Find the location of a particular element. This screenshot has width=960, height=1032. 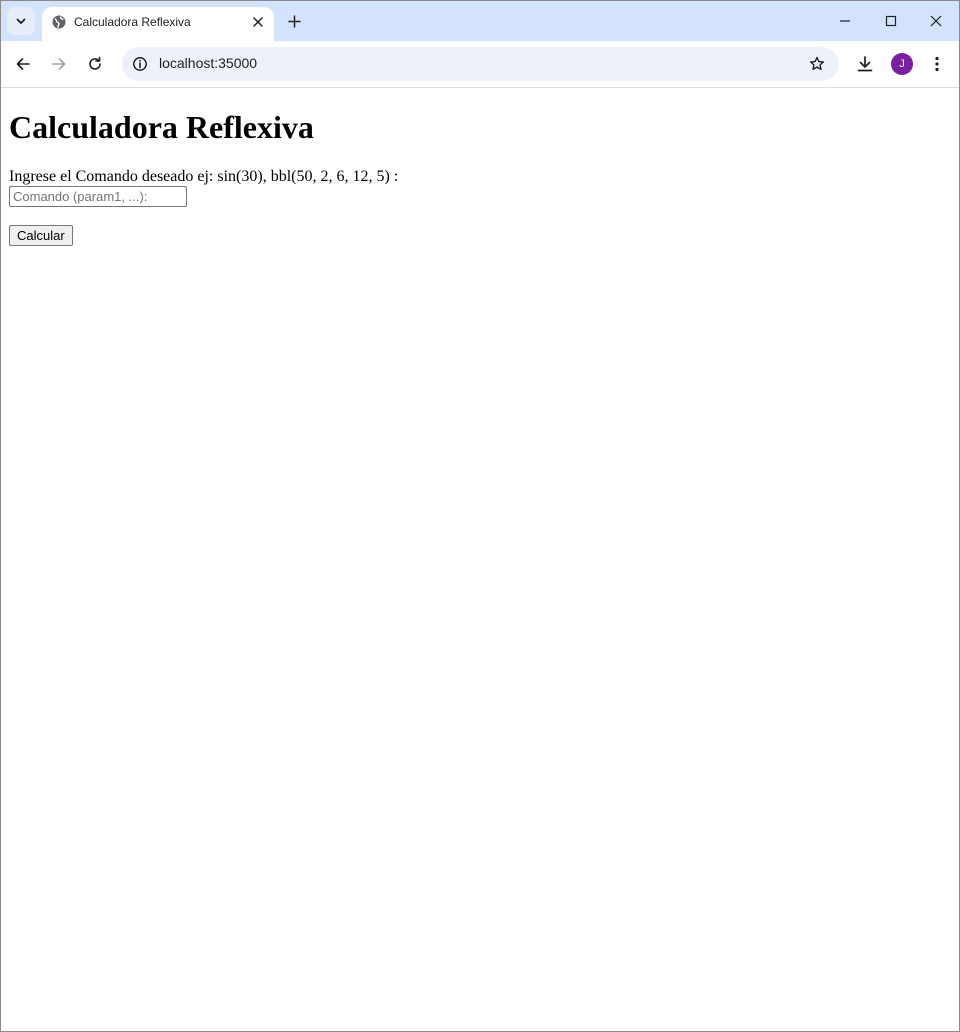

maximize-button is located at coordinates (891, 21).